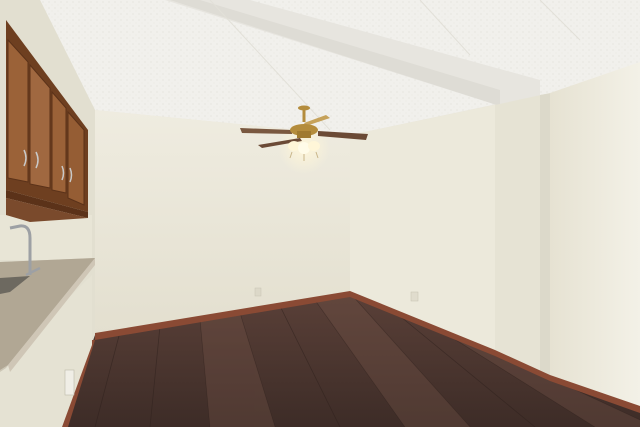 The width and height of the screenshot is (640, 427). What do you see at coordinates (523, 236) in the screenshot?
I see `wall-column` at bounding box center [523, 236].